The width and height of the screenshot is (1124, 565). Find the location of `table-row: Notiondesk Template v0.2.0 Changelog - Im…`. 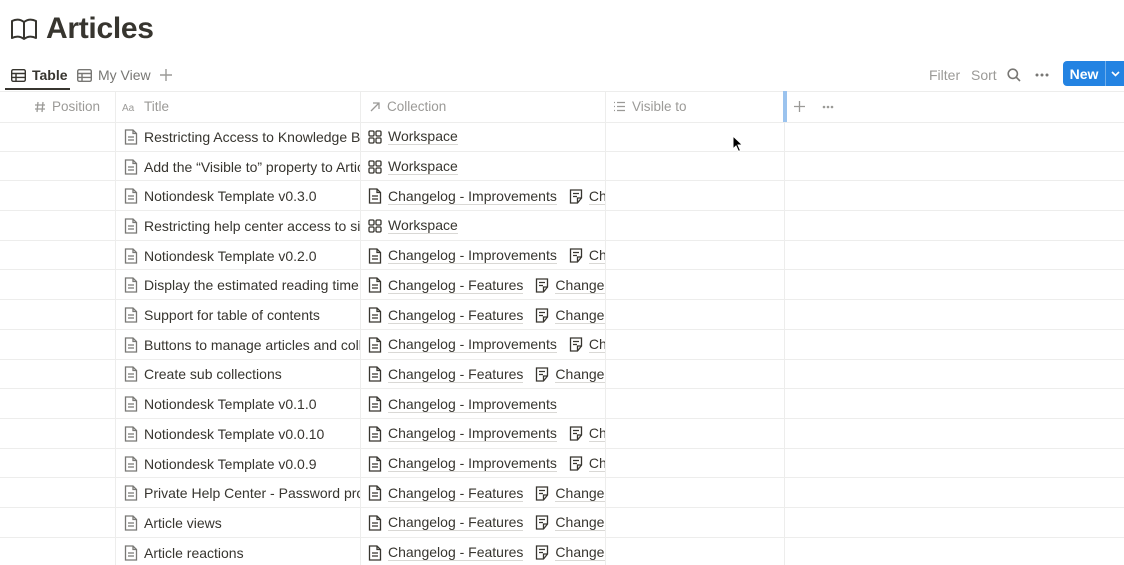

table-row: Notiondesk Template v0.2.0 Changelog - Im… is located at coordinates (562, 256).